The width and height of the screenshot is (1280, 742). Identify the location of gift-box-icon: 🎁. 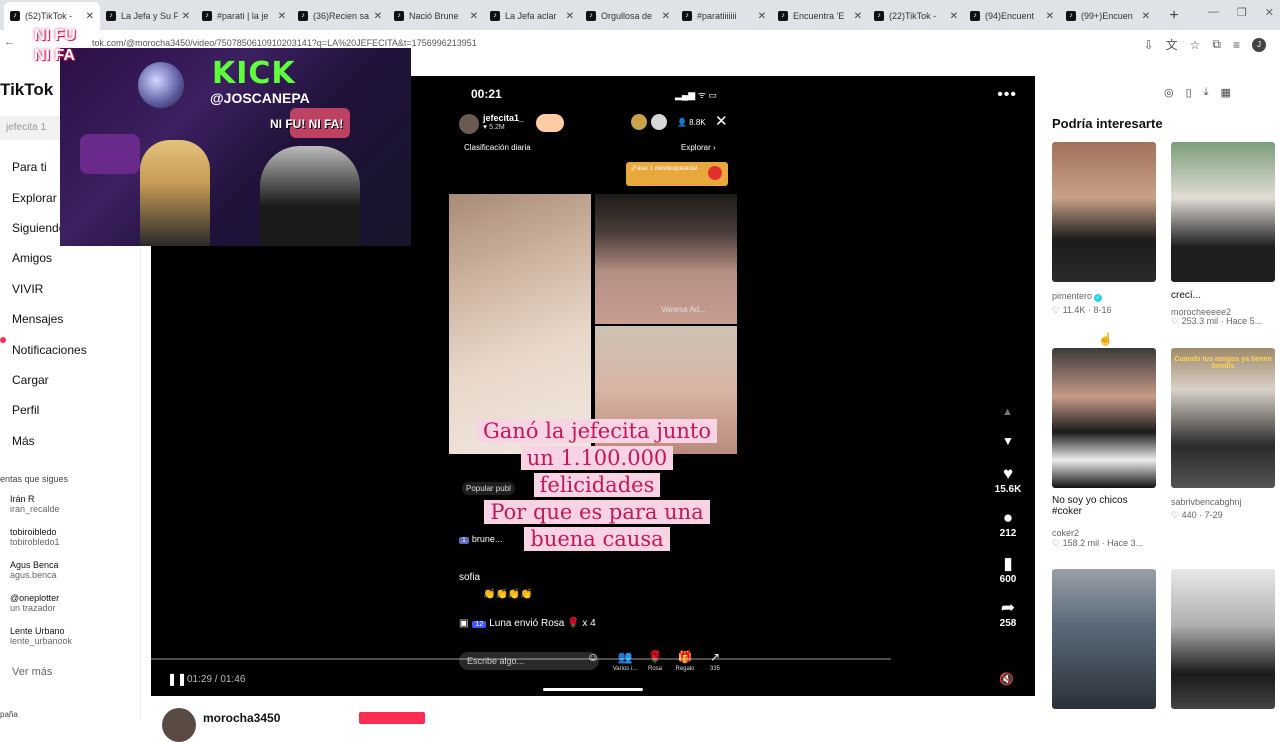
(685, 657).